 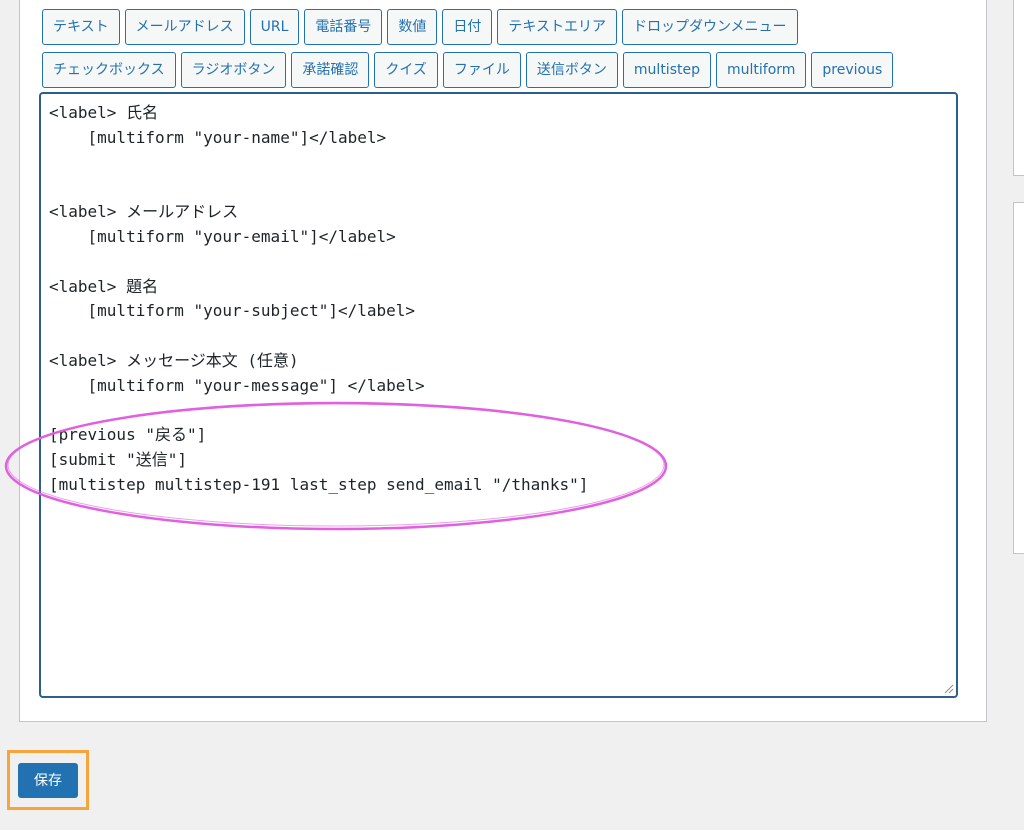 I want to click on tag-button-radio: ラジオボタン, so click(x=233, y=70).